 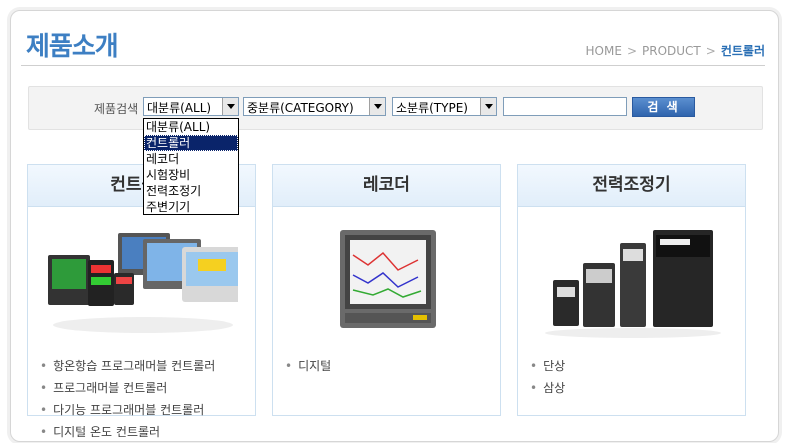 I want to click on dropdown-option: 주변기기, so click(x=191, y=207).